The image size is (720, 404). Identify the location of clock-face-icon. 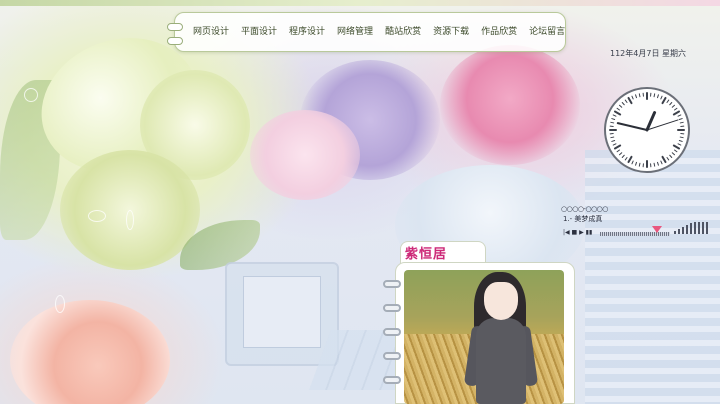
(647, 130).